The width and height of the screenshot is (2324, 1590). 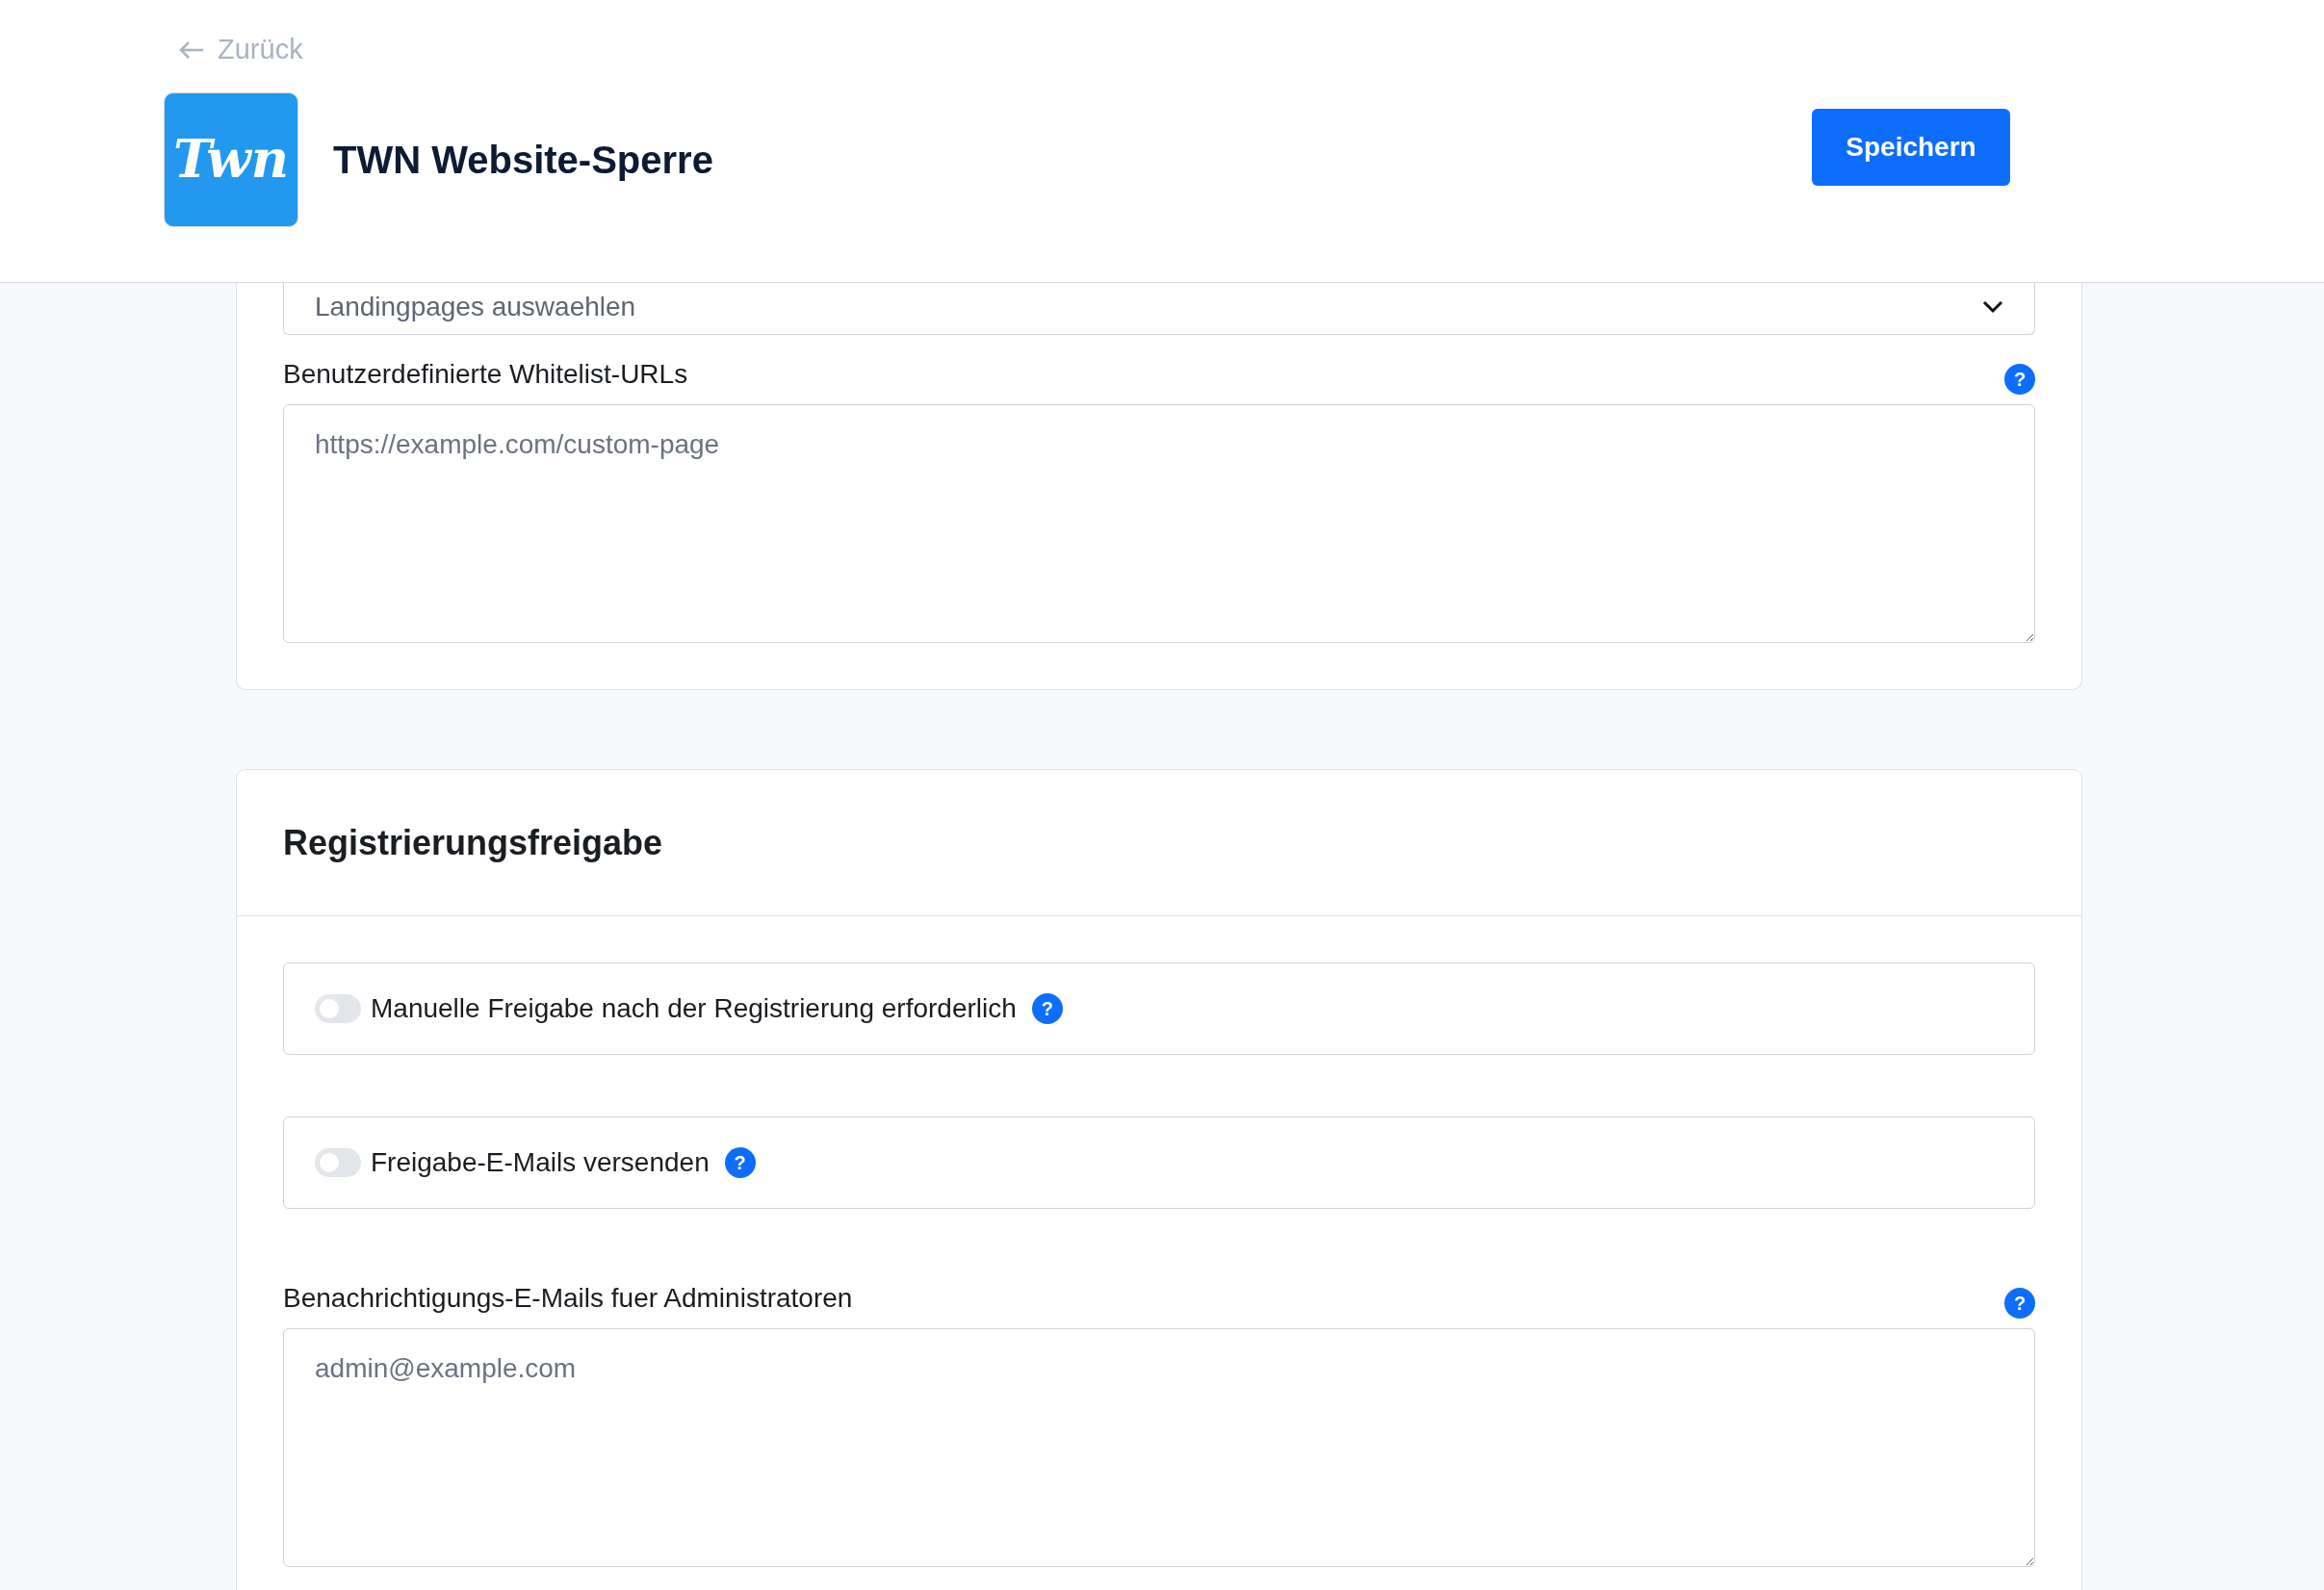 I want to click on field-label: Benutzerdefinierte Whitelist-URLs, so click(x=485, y=374).